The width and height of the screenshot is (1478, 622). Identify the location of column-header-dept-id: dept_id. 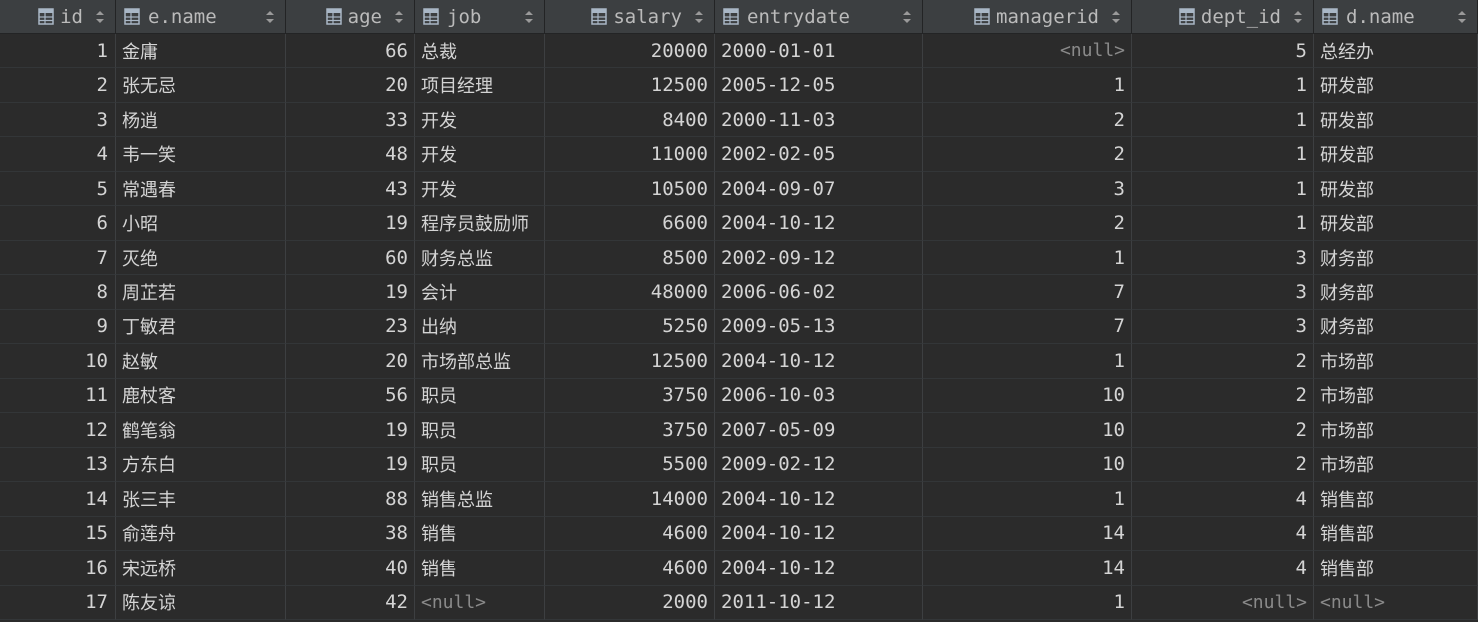
(1223, 17).